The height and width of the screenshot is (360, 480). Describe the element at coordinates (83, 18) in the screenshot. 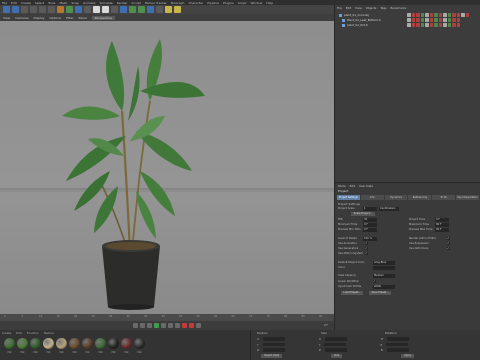

I see `viewport-menu-item: Panel` at that location.